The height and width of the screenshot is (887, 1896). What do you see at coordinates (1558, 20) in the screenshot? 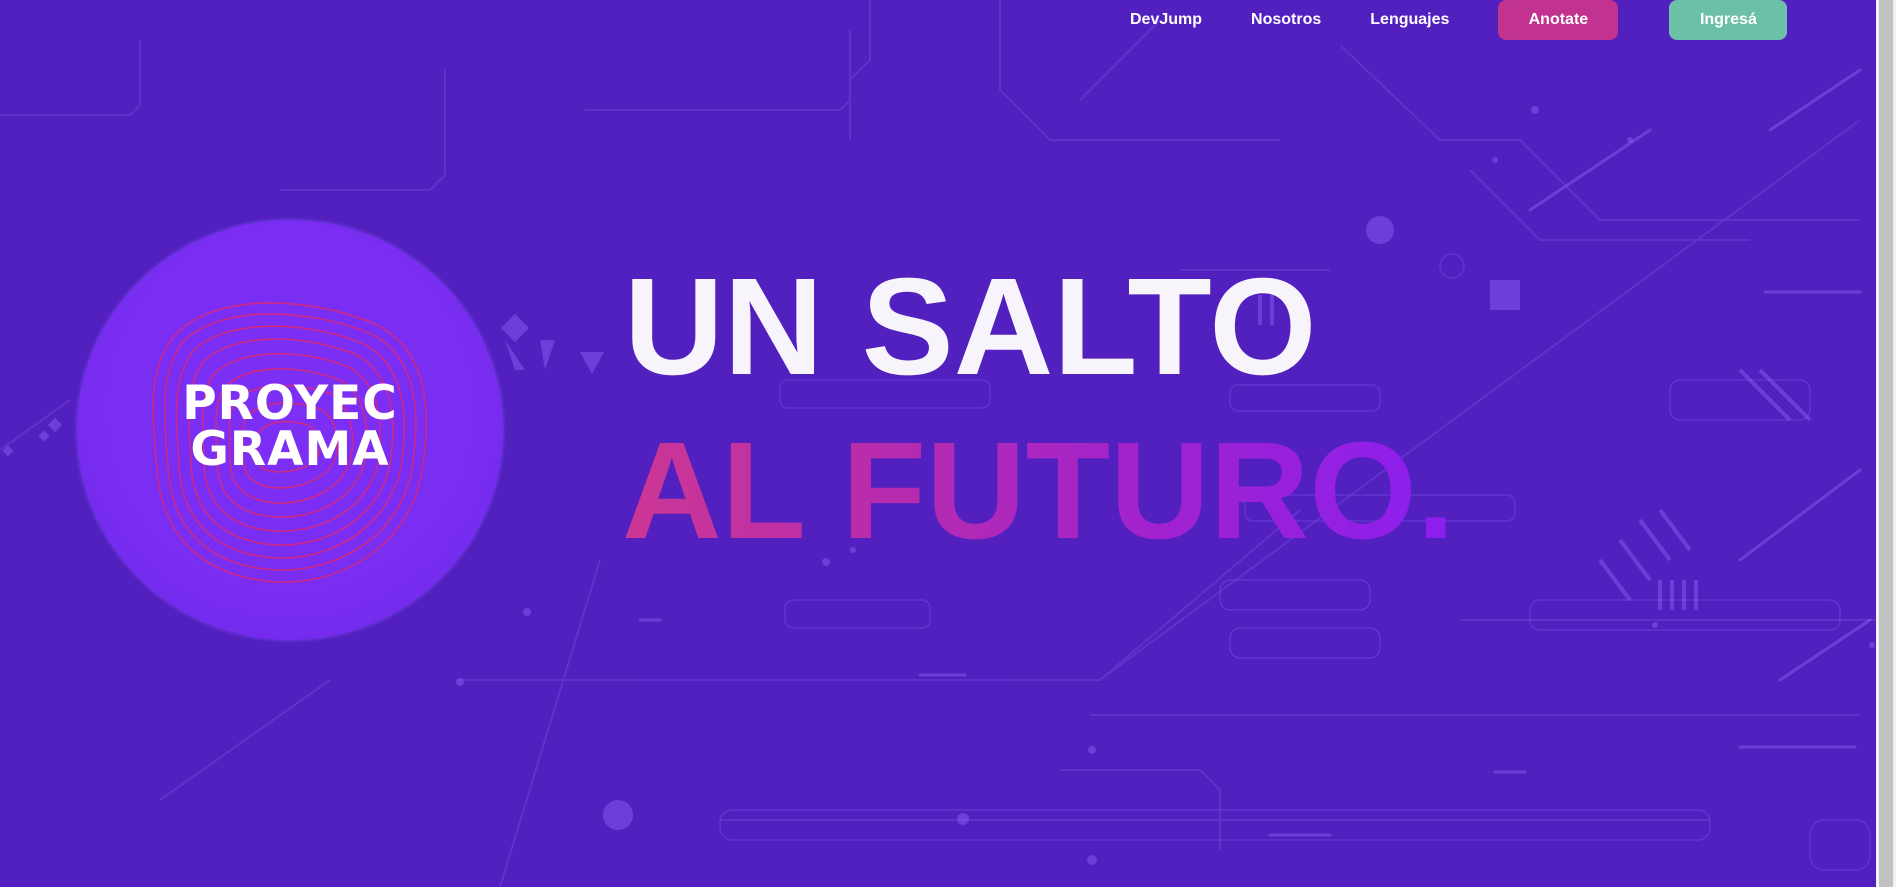
I see `anotate-button: Anotate` at bounding box center [1558, 20].